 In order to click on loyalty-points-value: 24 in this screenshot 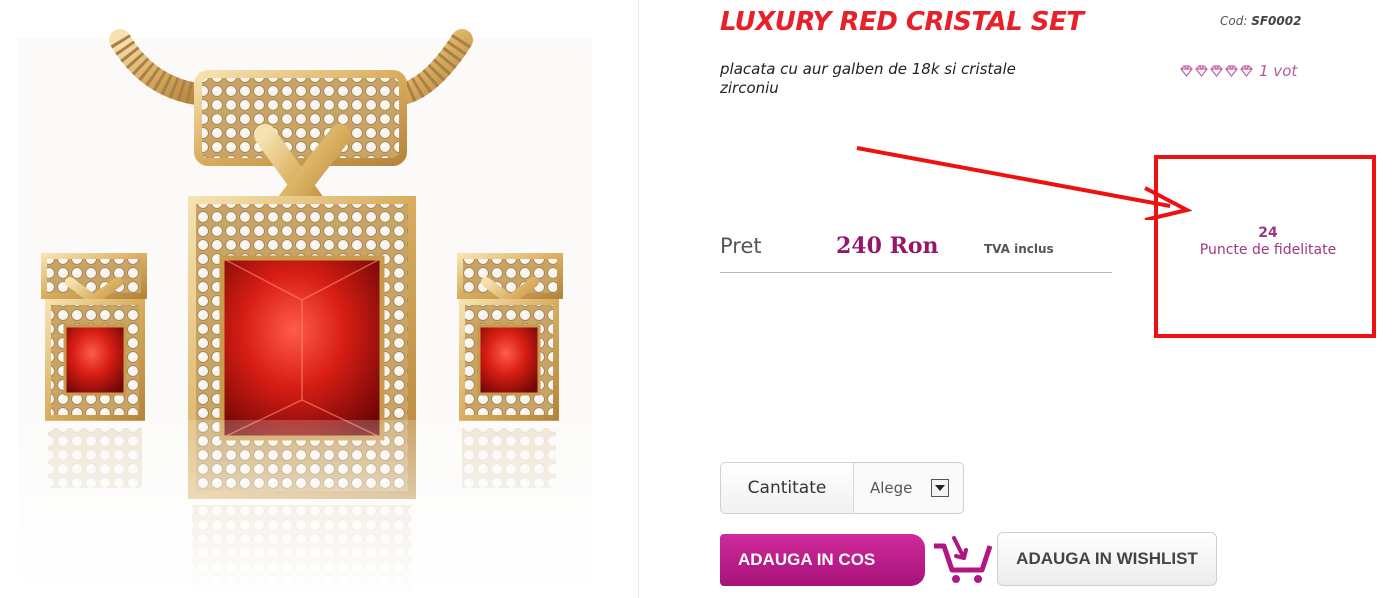, I will do `click(1268, 233)`.